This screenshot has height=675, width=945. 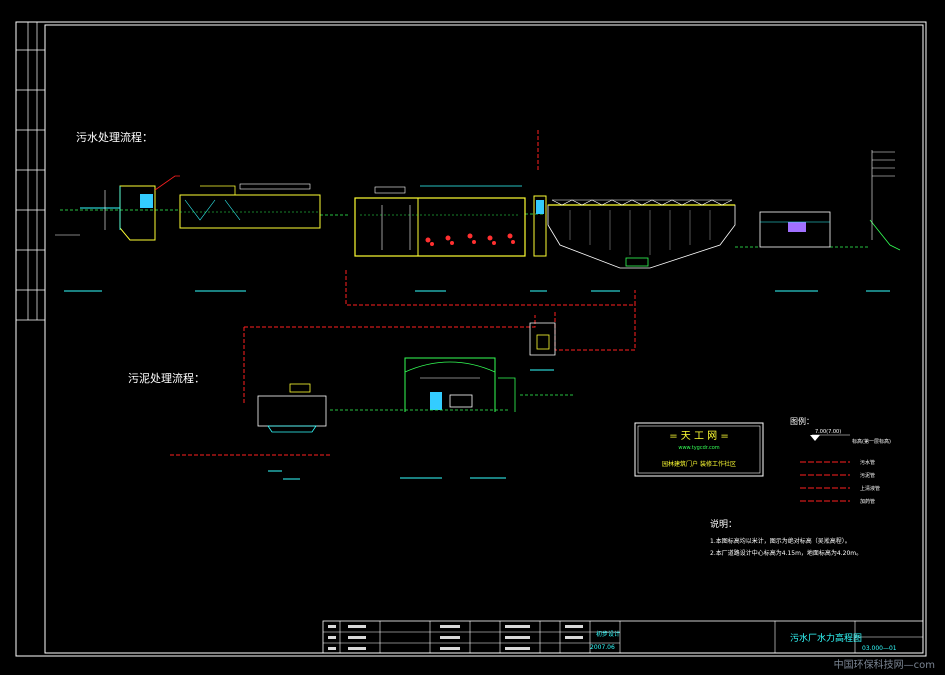 I want to click on title-block-drawing-title: 污水厂水力高程图, so click(x=826, y=638).